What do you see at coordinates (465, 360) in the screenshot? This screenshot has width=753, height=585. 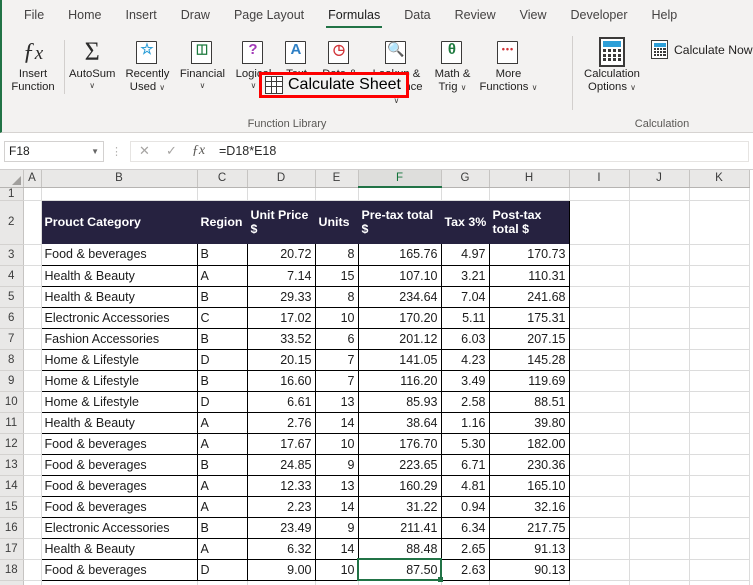 I see `cell-G8: 4.23` at bounding box center [465, 360].